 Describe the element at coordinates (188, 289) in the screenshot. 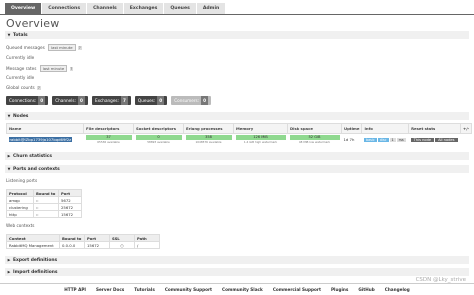

I see `footer-link-community-support: Community Support` at that location.